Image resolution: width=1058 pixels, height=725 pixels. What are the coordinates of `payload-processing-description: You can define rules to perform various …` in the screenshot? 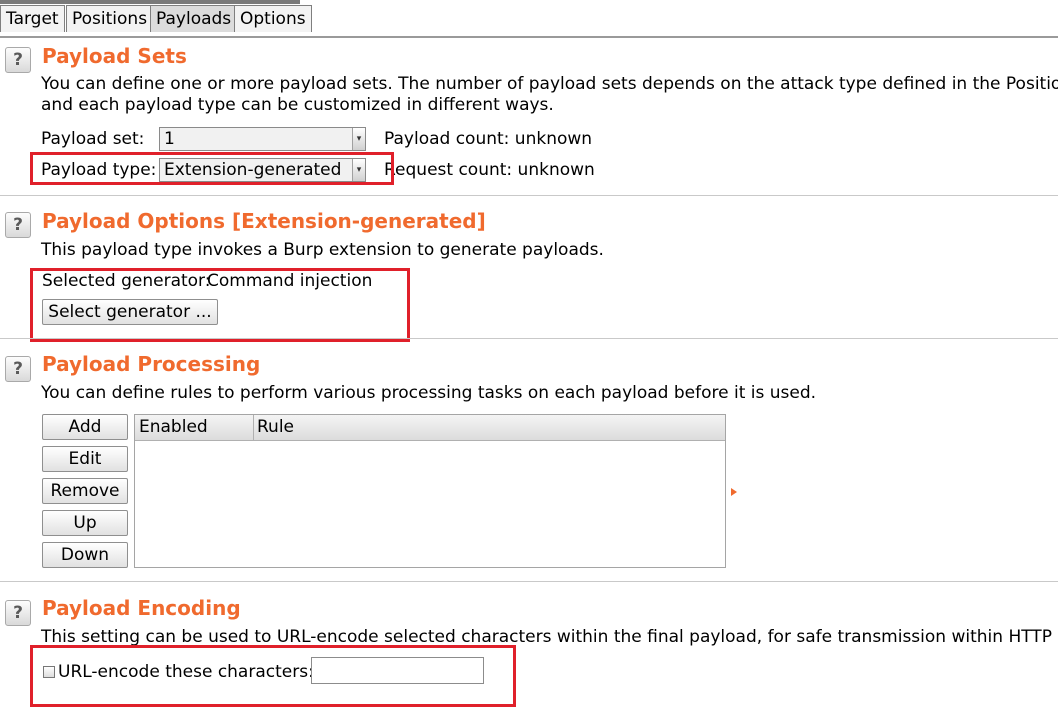 It's located at (429, 393).